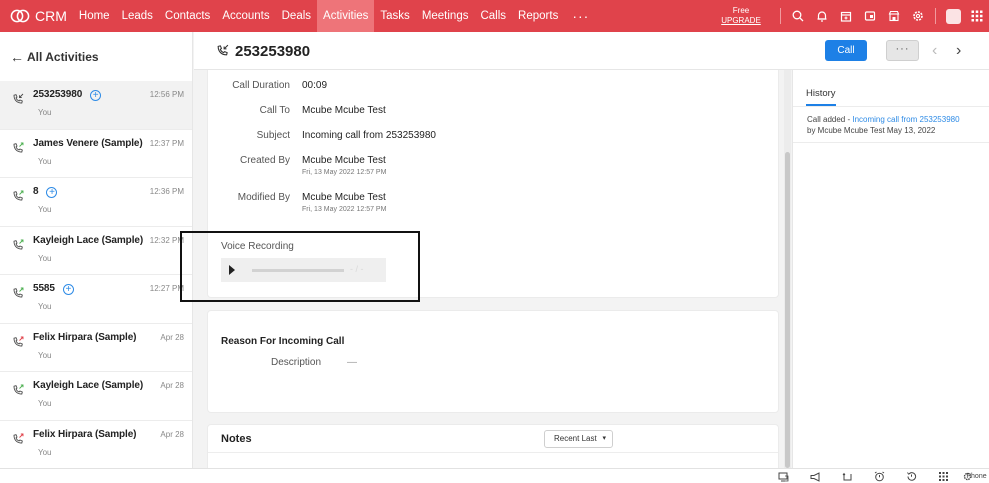  I want to click on subject-value: Incoming call from 253253980, so click(369, 135).